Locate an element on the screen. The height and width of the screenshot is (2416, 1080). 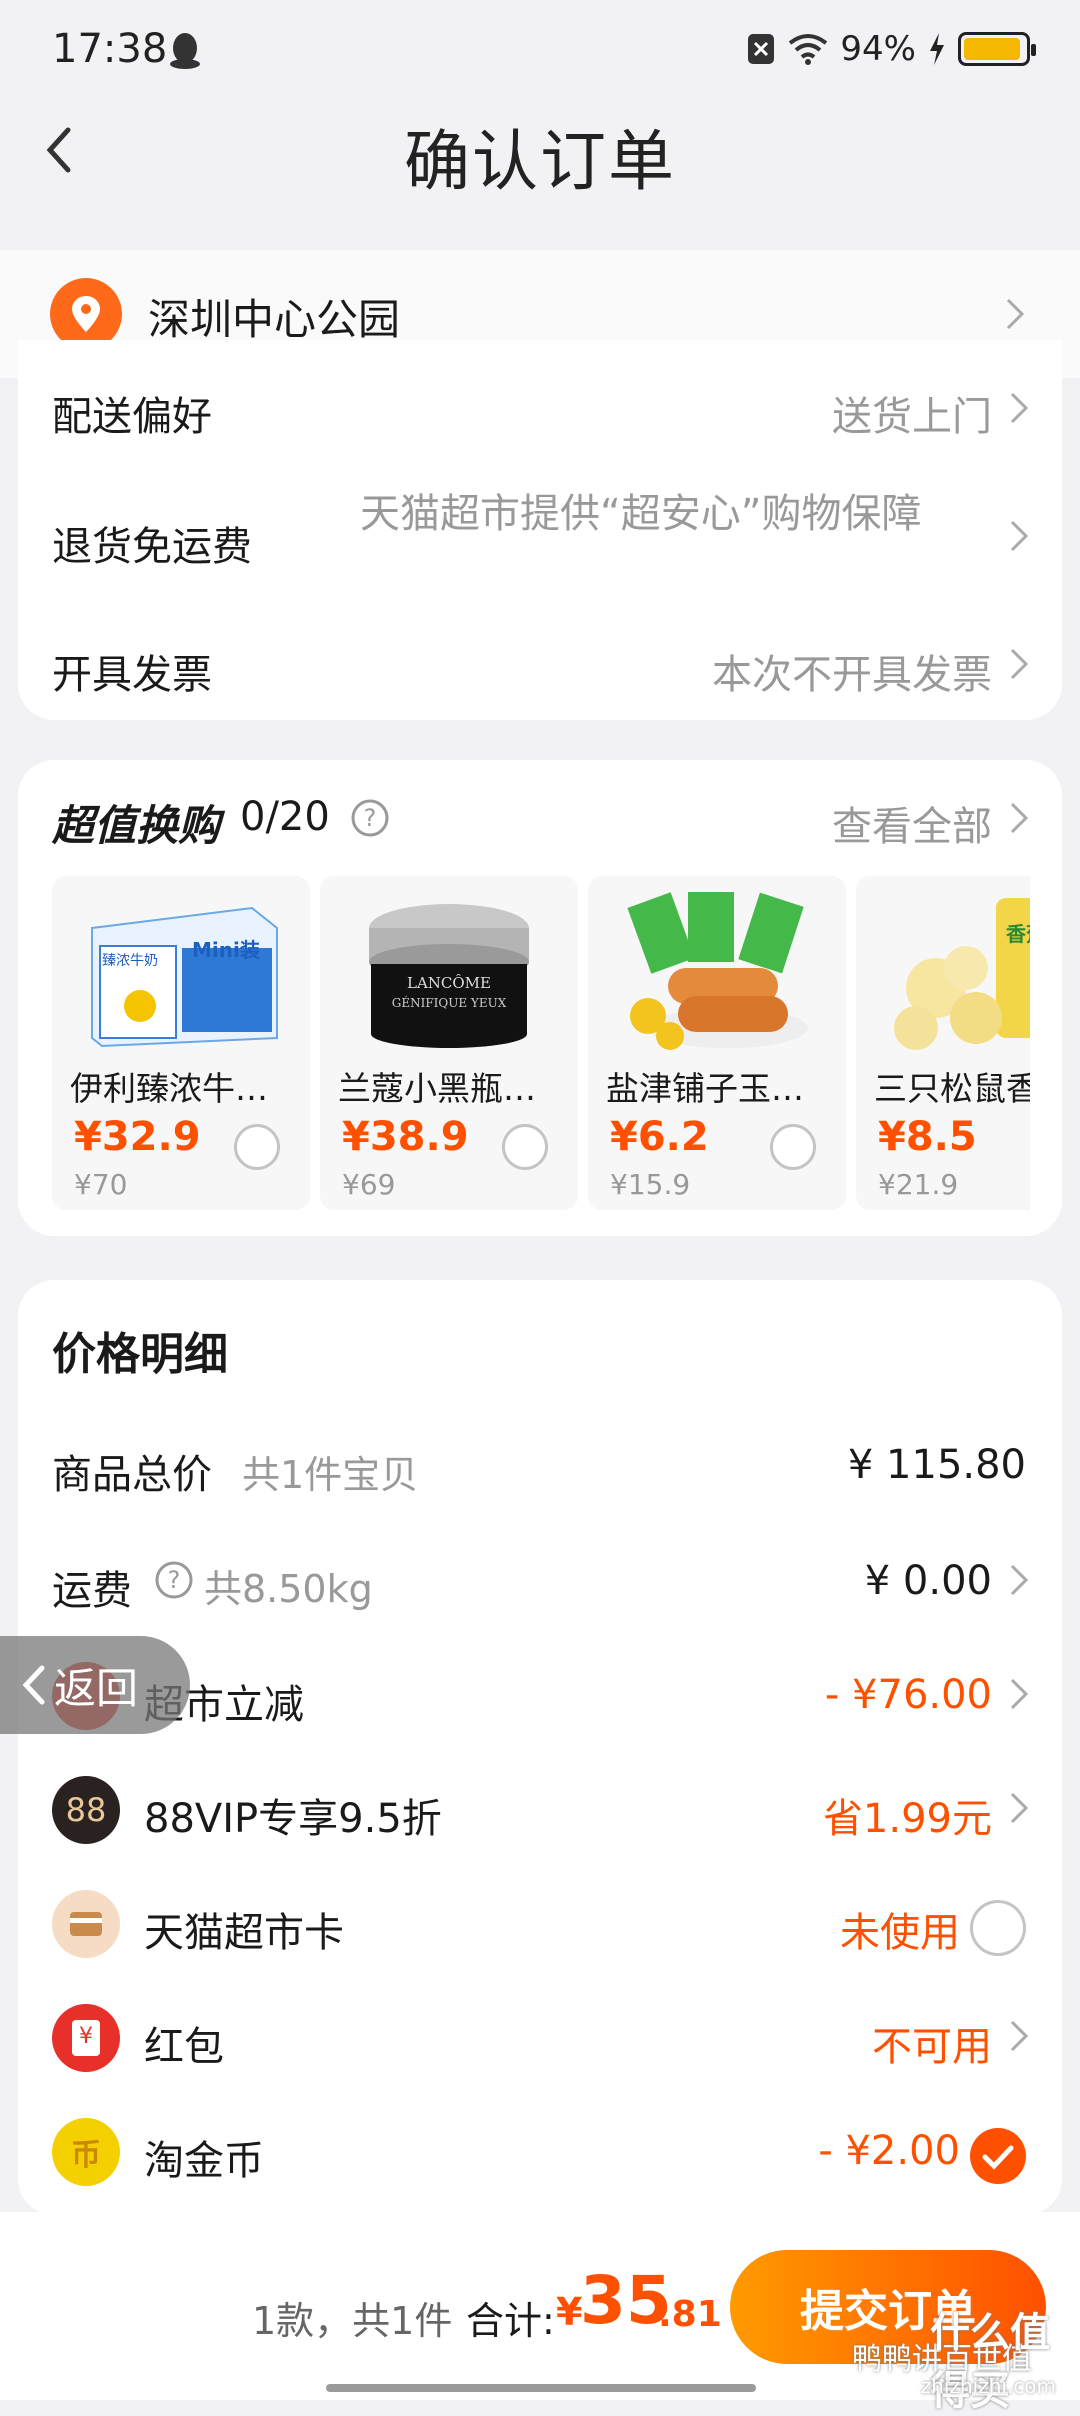
battery-percent: 94% is located at coordinates (878, 49).